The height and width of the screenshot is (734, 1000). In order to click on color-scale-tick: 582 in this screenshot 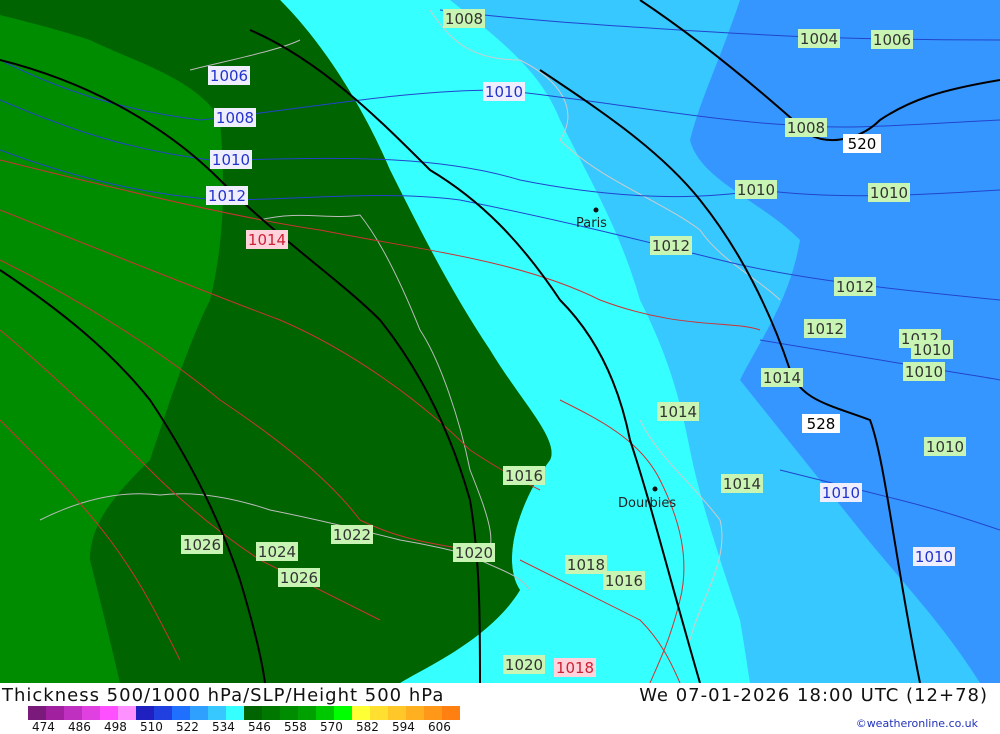, I will do `click(367, 727)`.